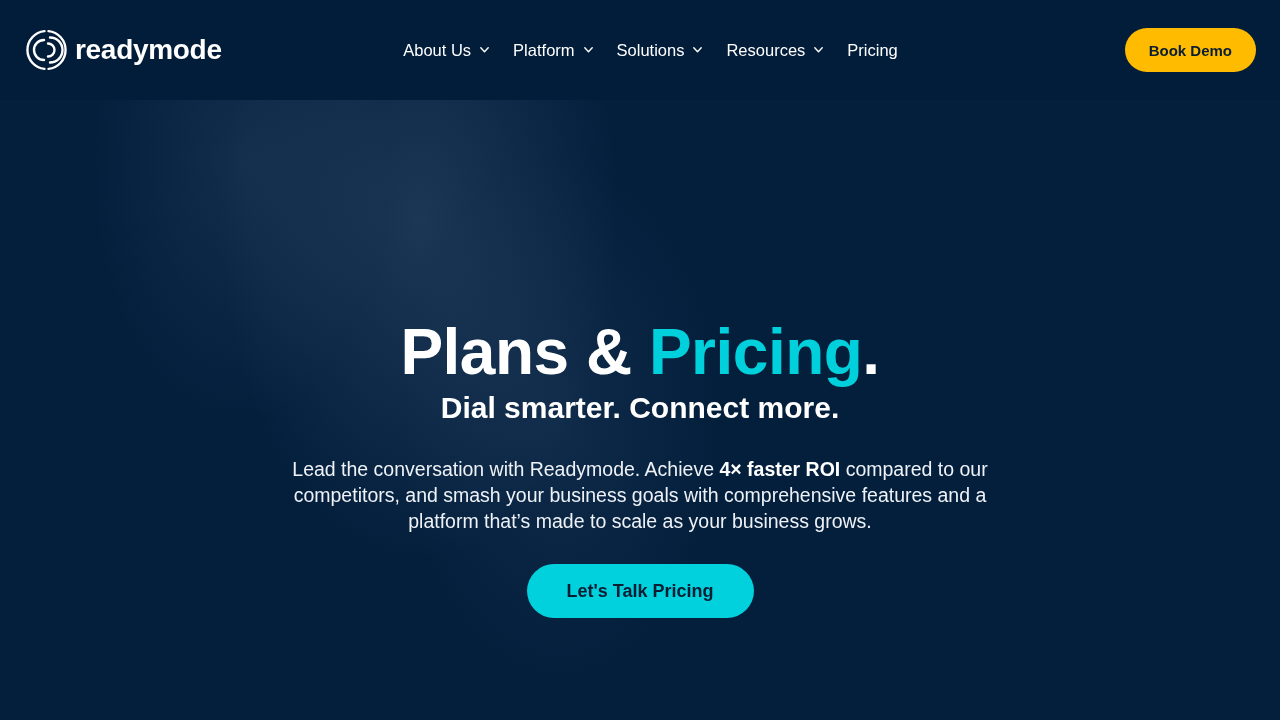 The width and height of the screenshot is (1280, 720). I want to click on nav-link: Pricing, so click(872, 50).